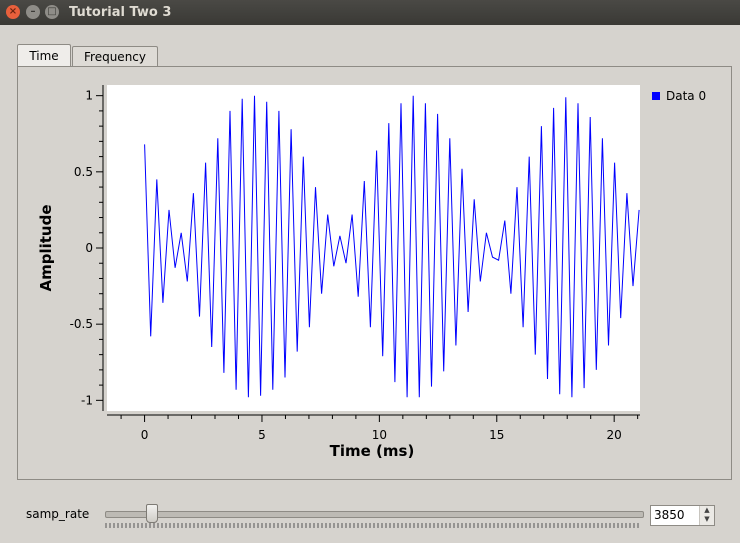 Image resolution: width=740 pixels, height=543 pixels. I want to click on samp-rate-slider, so click(374, 516).